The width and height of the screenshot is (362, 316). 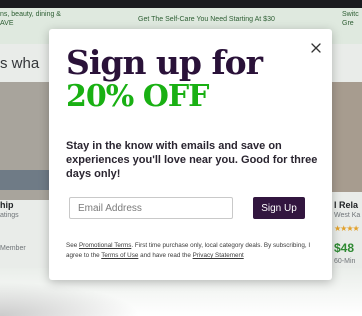 What do you see at coordinates (30, 19) in the screenshot?
I see `nav-left-text: ns, beauty, dining & AVE` at bounding box center [30, 19].